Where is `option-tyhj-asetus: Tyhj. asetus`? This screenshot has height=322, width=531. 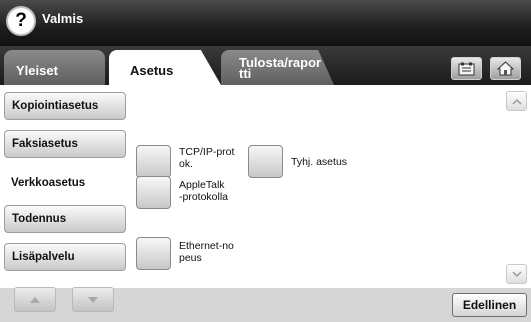 option-tyhj-asetus: Tyhj. asetus is located at coordinates (297, 161).